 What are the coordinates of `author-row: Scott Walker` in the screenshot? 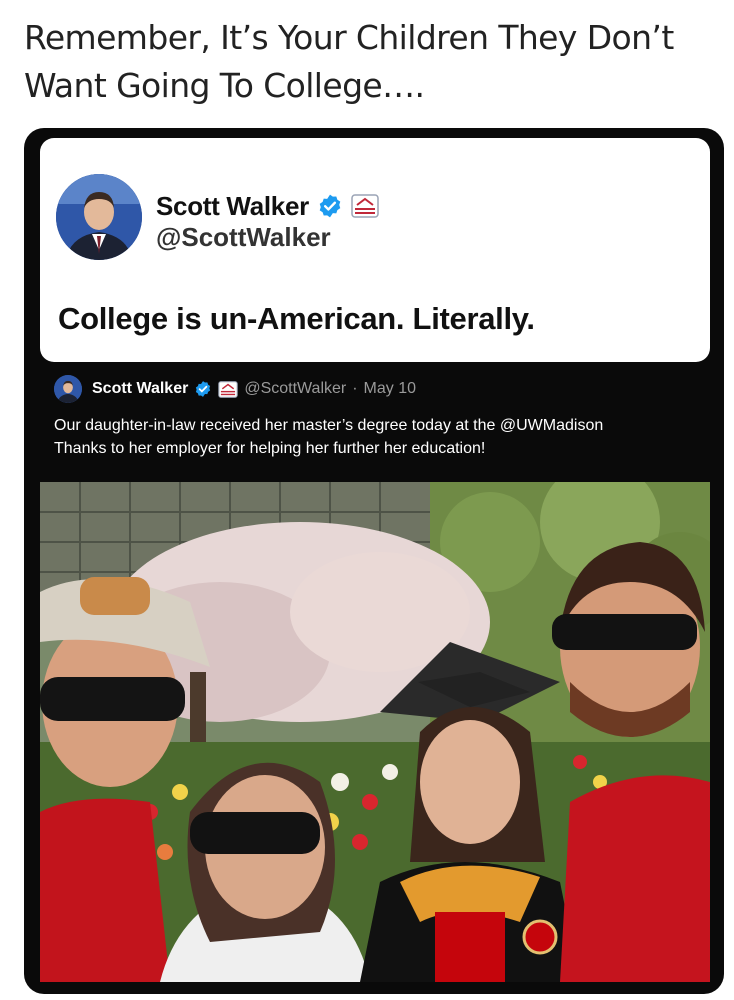 It's located at (267, 206).